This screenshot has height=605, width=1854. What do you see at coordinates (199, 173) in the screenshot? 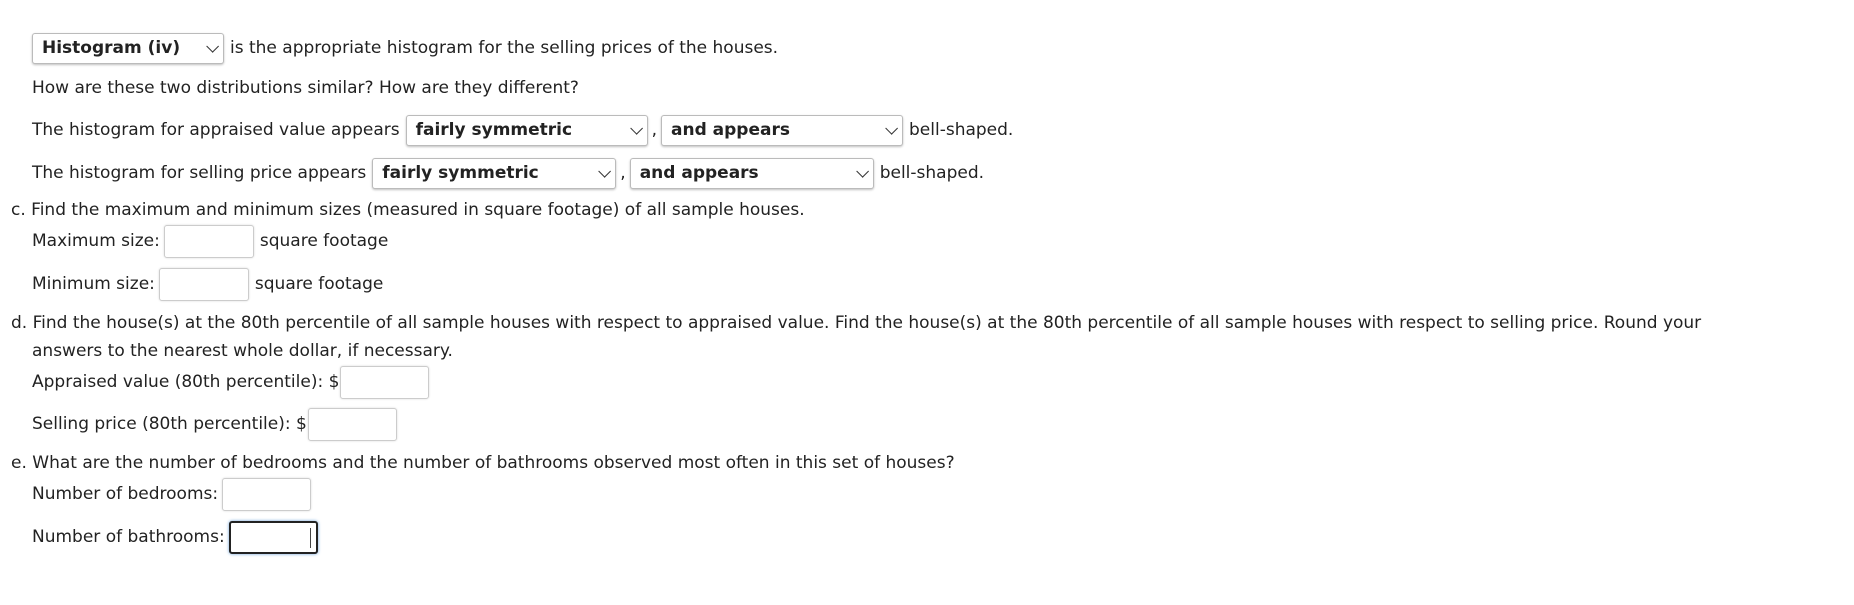
I see `selling-prefix: The histogram for selling price appears` at bounding box center [199, 173].